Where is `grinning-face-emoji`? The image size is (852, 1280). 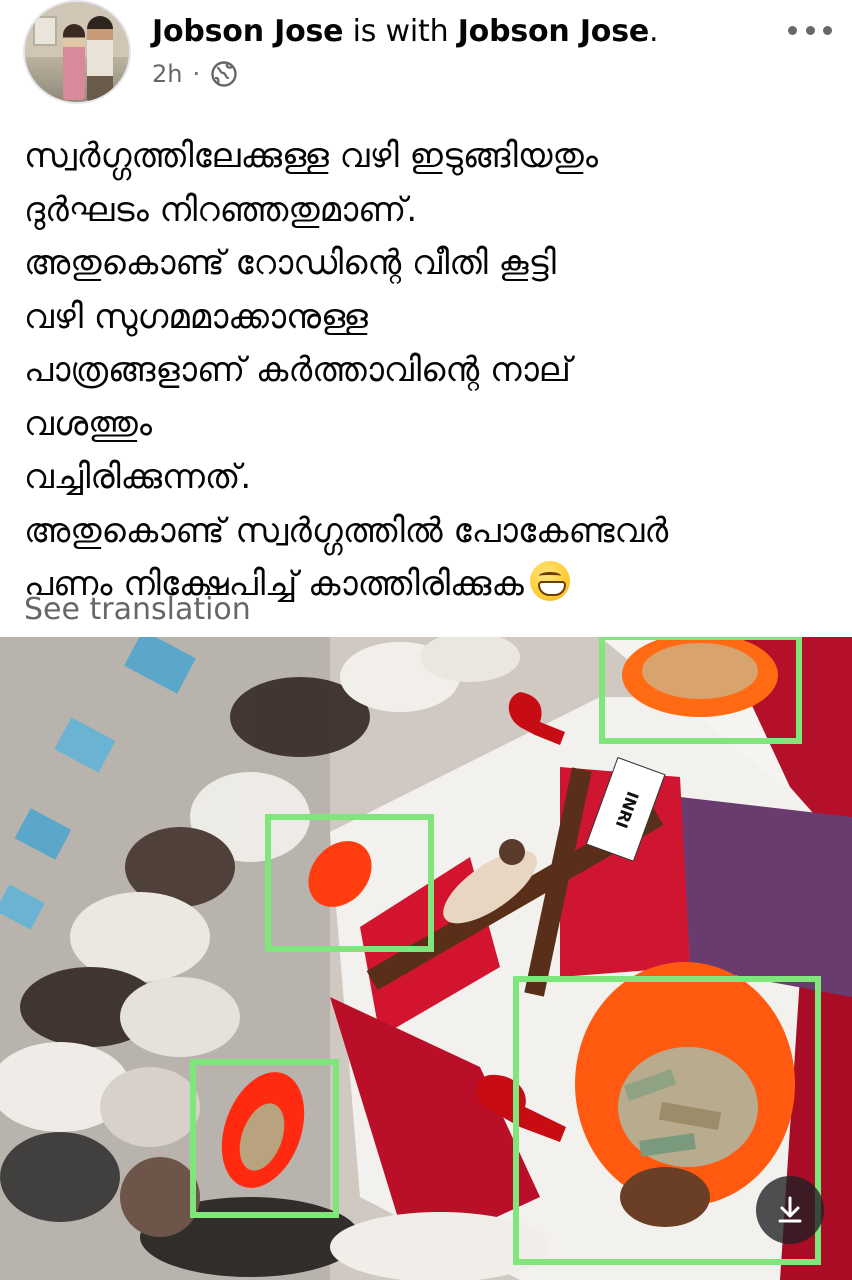
grinning-face-emoji is located at coordinates (549, 581).